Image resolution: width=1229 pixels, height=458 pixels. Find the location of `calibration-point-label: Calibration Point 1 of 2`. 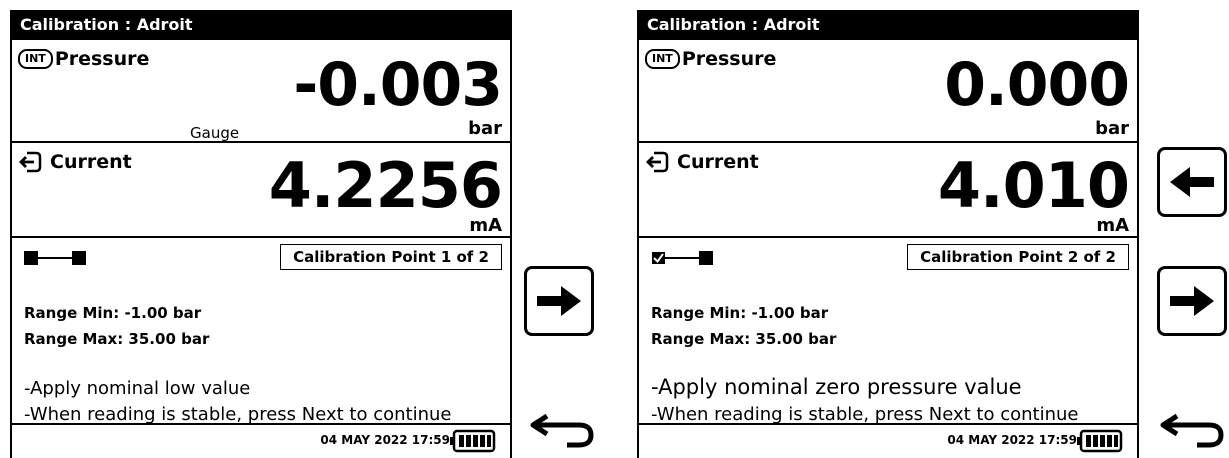

calibration-point-label: Calibration Point 1 of 2 is located at coordinates (391, 257).